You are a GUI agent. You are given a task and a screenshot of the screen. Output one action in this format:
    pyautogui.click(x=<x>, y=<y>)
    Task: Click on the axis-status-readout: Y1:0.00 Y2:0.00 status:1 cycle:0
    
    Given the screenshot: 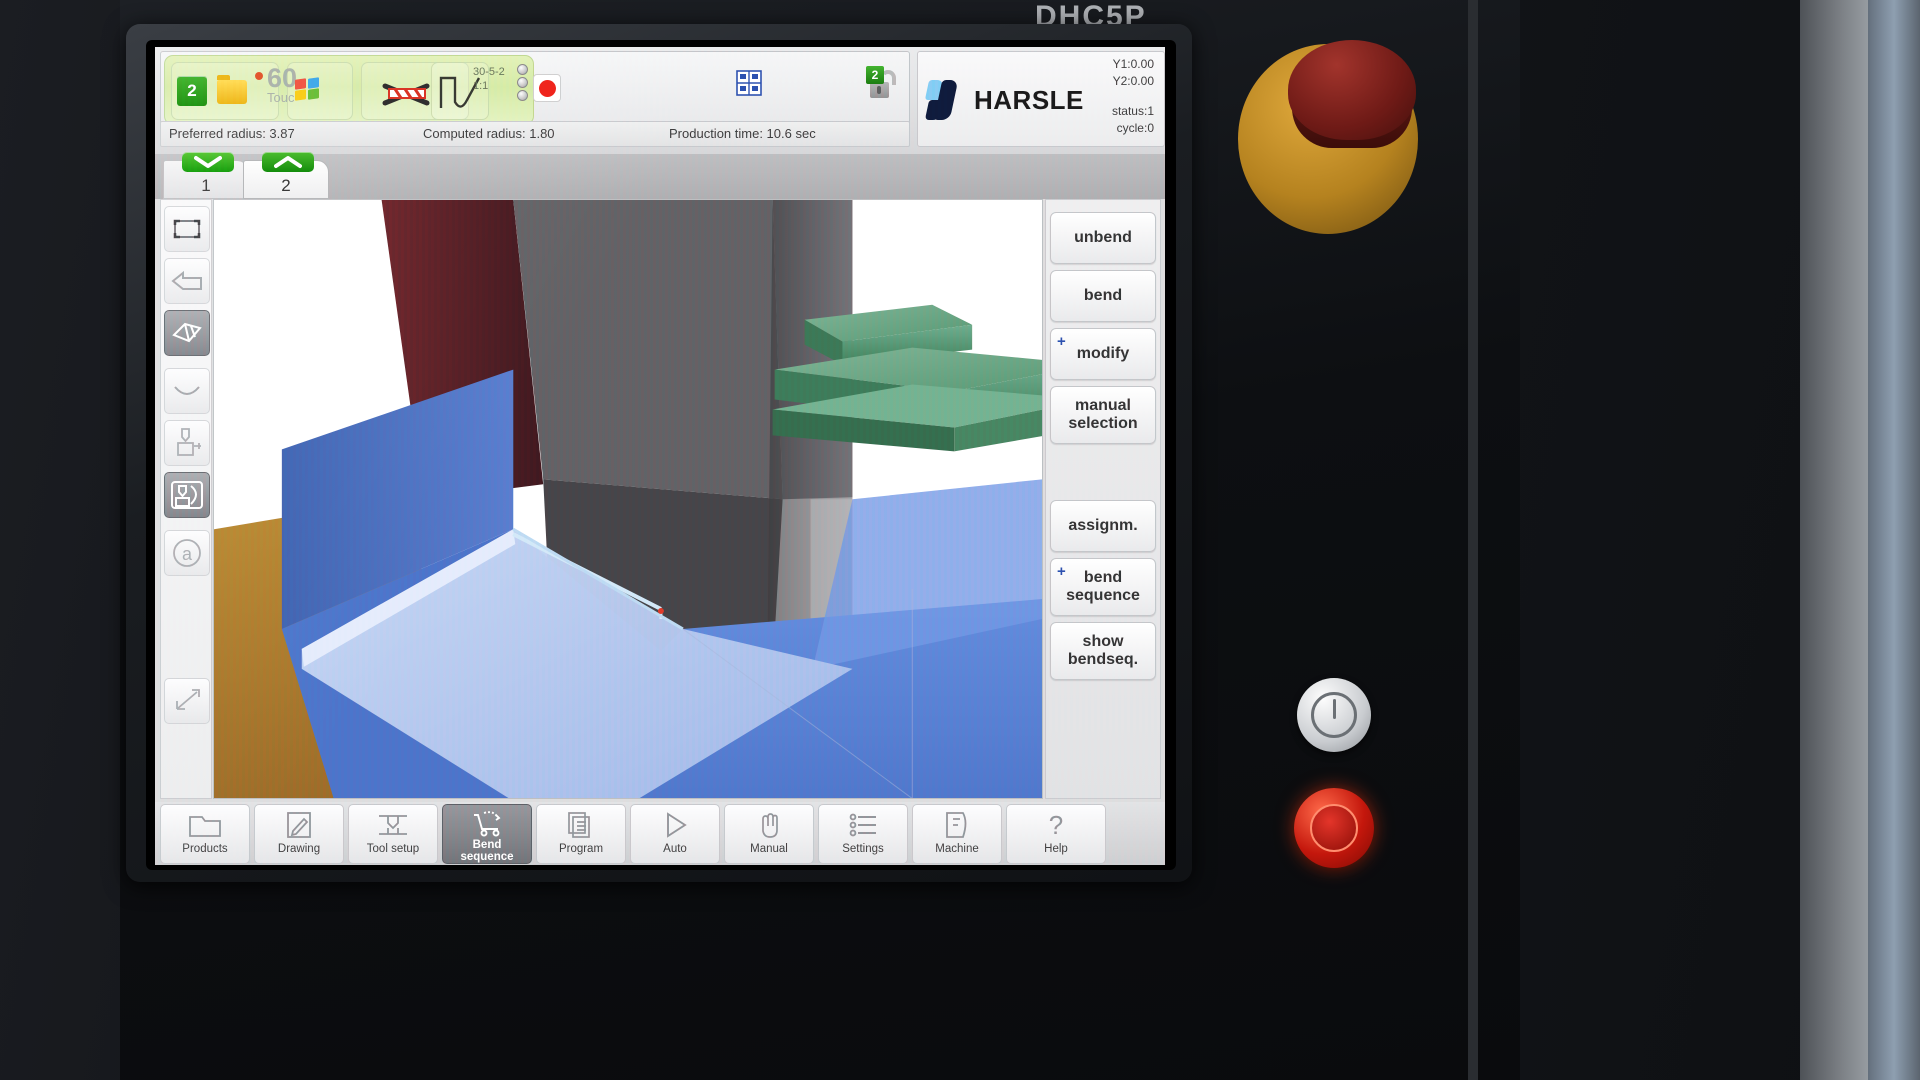 What is the action you would take?
    pyautogui.click(x=1114, y=104)
    